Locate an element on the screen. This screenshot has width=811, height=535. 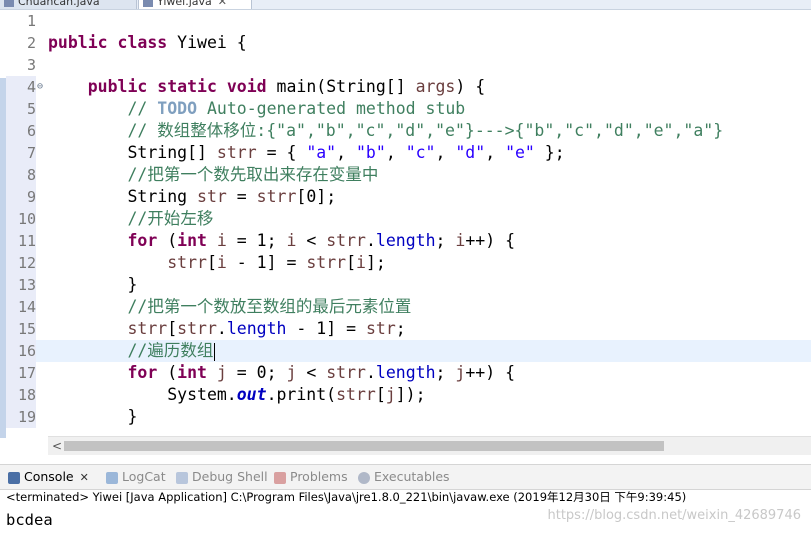
fold-collapse-icon: ⊖ is located at coordinates (41, 87).